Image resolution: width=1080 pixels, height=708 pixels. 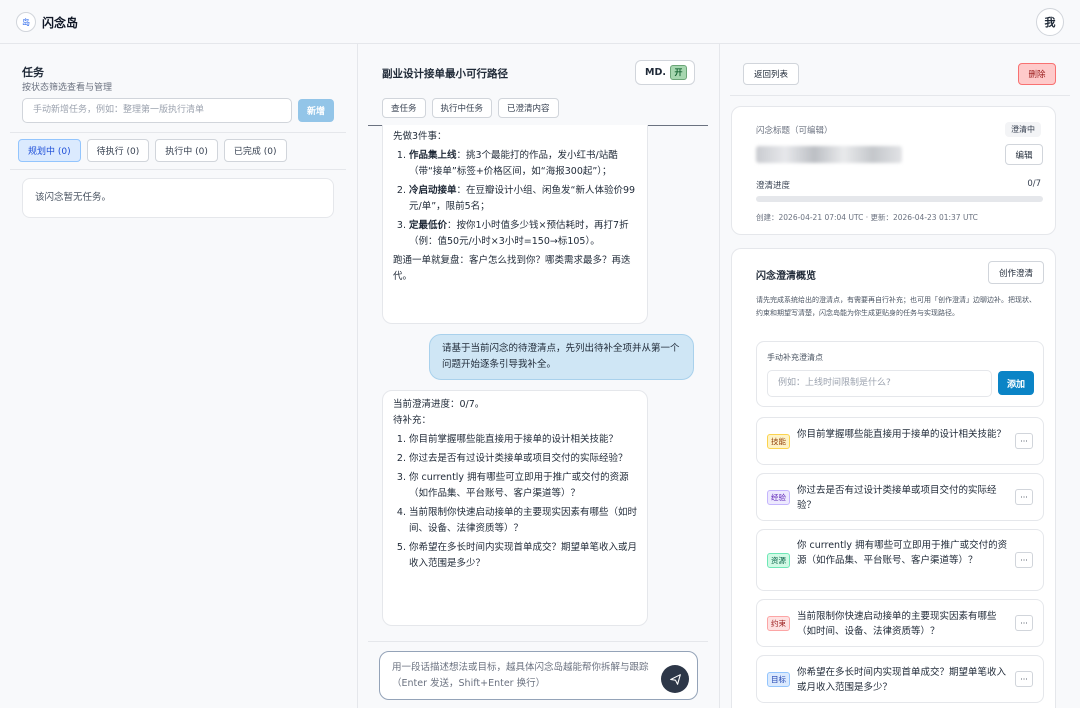 What do you see at coordinates (1024, 154) in the screenshot?
I see `edit-title-button: 编辑` at bounding box center [1024, 154].